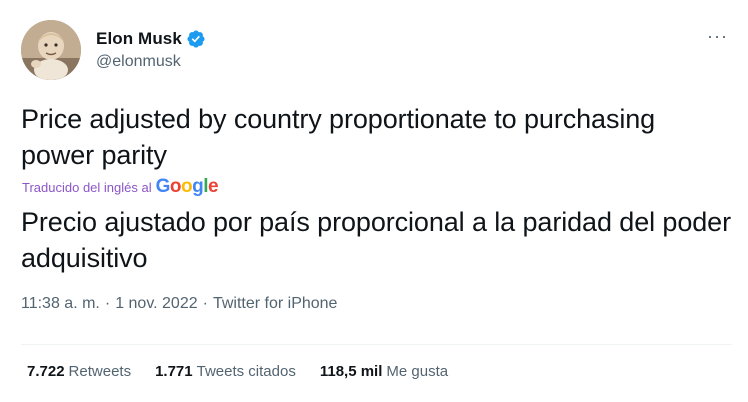  I want to click on author-handle: @elonmusk, so click(151, 62).